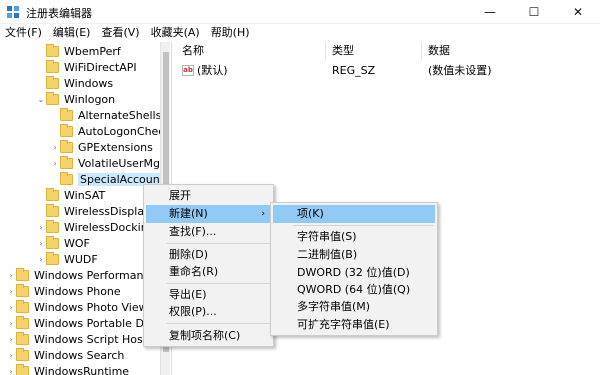 The width and height of the screenshot is (600, 375). Describe the element at coordinates (490, 12) in the screenshot. I see `minimize-button: —` at that location.